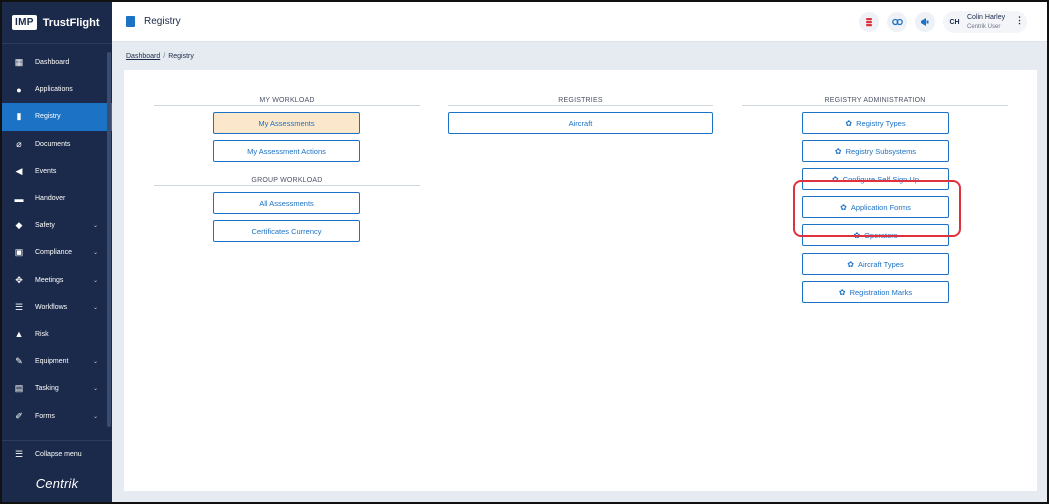 The image size is (1049, 504). What do you see at coordinates (109, 239) in the screenshot?
I see `sidebar-scrollbar` at bounding box center [109, 239].